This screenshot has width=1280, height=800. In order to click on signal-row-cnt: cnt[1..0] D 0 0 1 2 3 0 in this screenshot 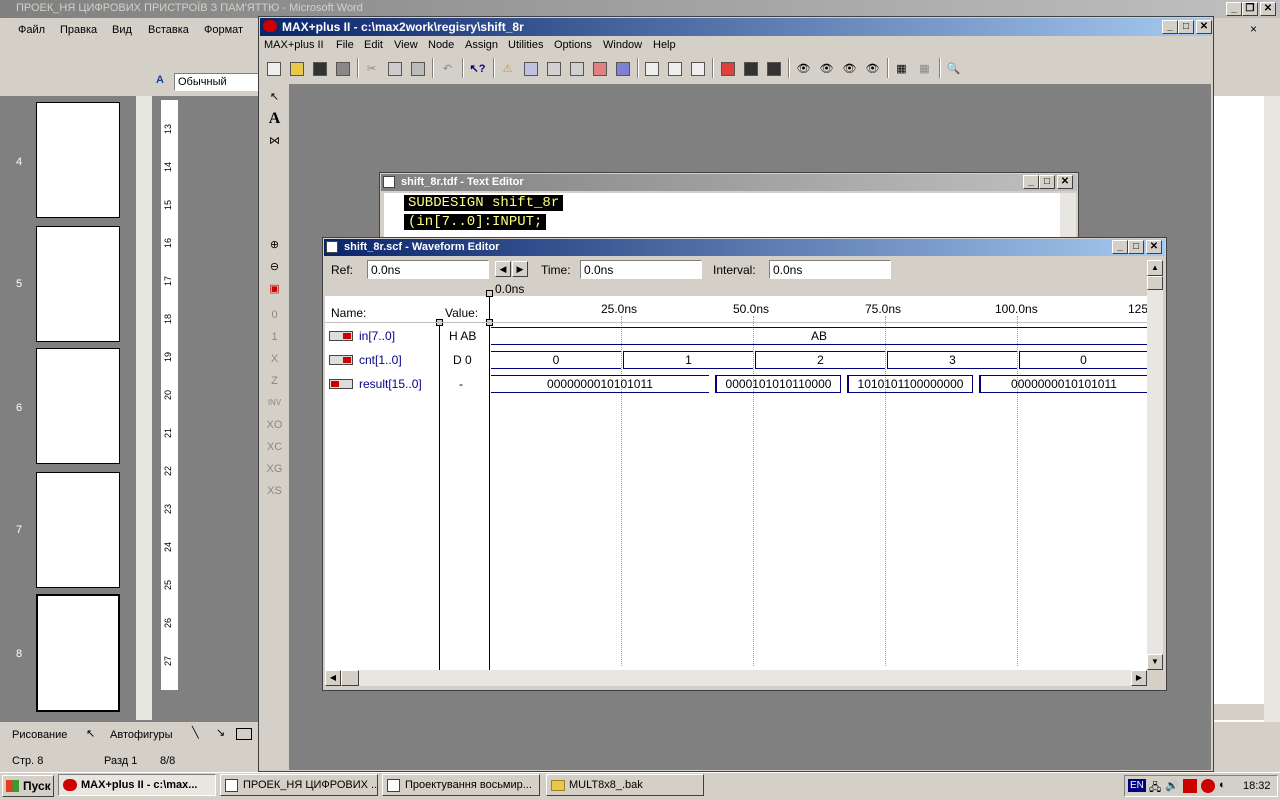, I will do `click(736, 360)`.